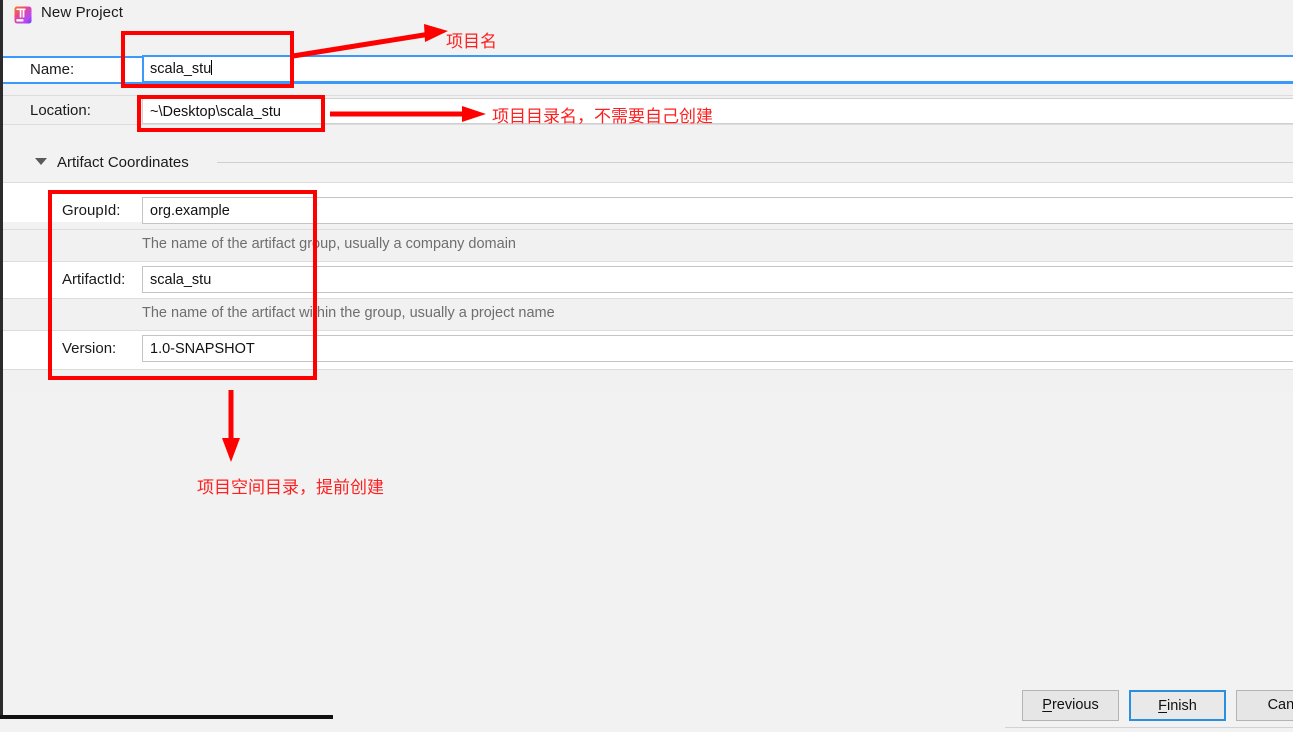  I want to click on artifactid-input-value: scala_stu, so click(181, 280).